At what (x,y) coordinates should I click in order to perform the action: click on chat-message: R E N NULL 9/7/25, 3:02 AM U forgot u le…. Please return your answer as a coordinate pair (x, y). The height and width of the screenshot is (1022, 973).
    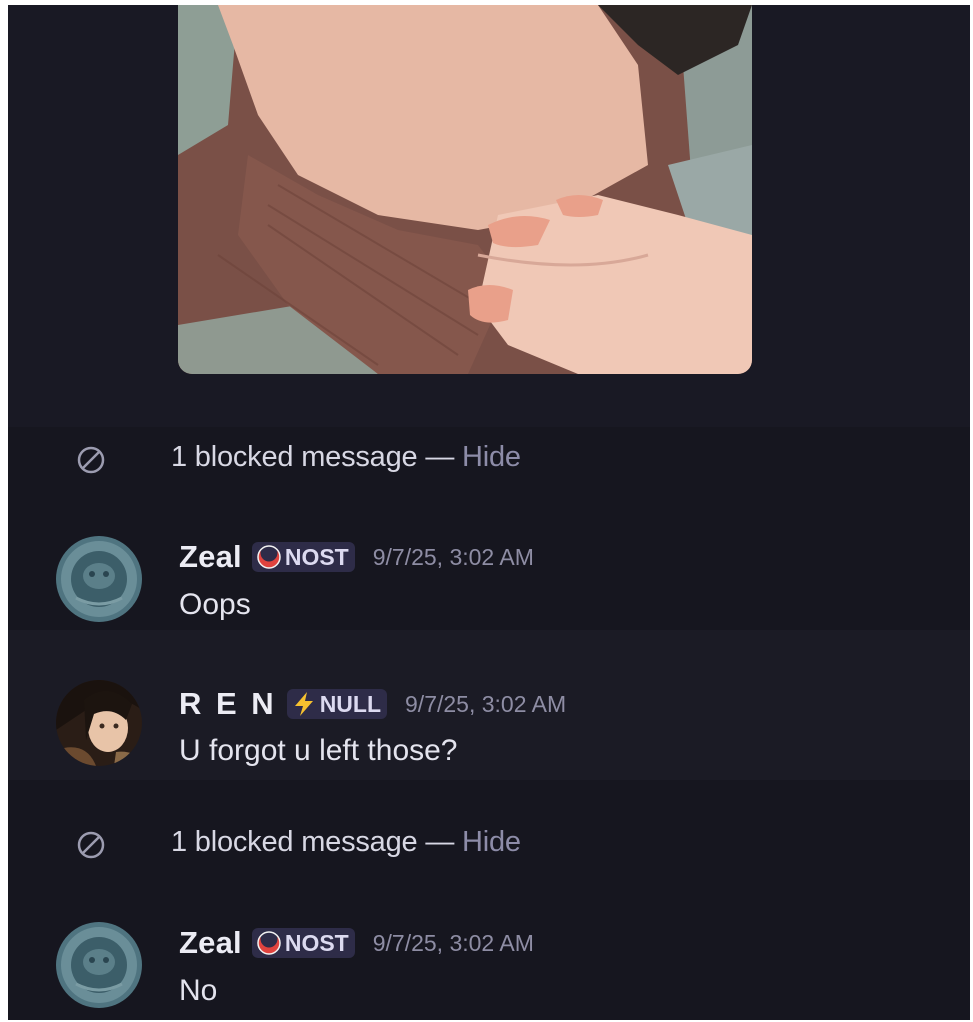
    Looking at the image, I should click on (489, 705).